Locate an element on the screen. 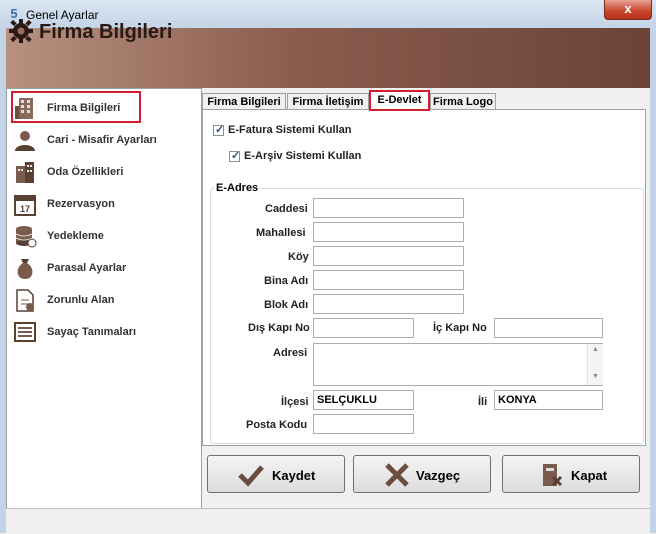  cancel-x-icon is located at coordinates (397, 475).